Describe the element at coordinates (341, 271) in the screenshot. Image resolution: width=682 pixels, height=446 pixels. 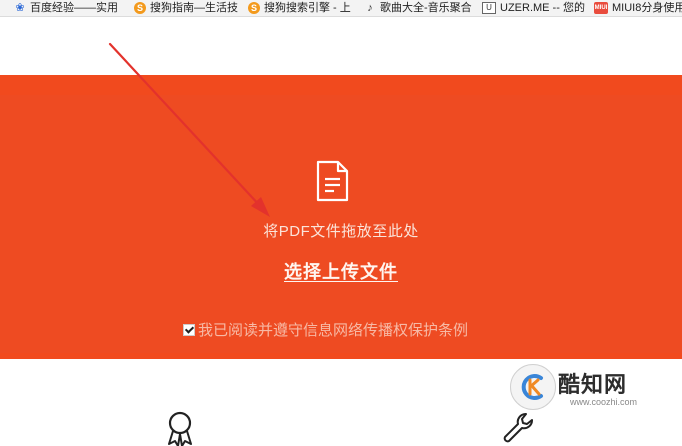
I see `select-upload-file-link: 选择上传文件` at that location.